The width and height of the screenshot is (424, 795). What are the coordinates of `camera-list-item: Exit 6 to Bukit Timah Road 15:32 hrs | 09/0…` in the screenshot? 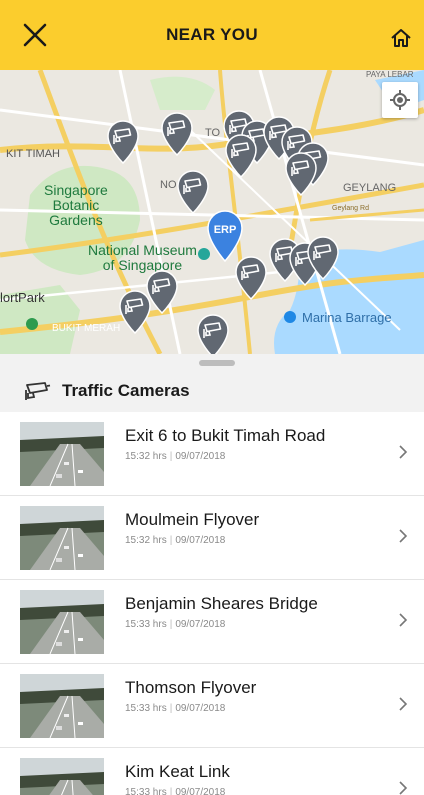 It's located at (212, 454).